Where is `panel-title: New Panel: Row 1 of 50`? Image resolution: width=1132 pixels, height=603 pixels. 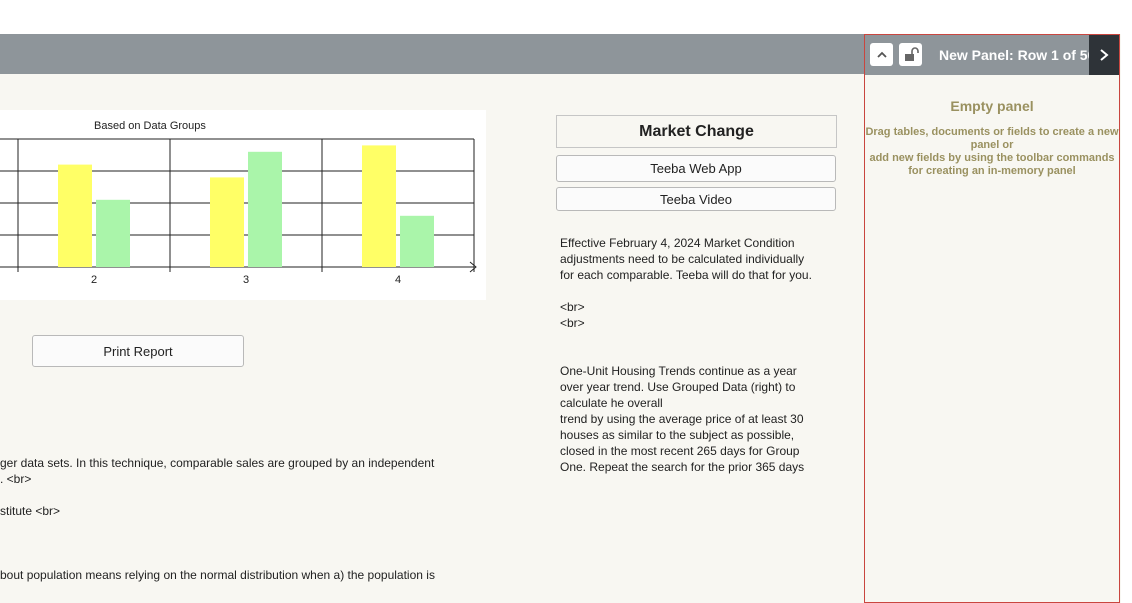
panel-title: New Panel: Row 1 of 50 is located at coordinates (1017, 55).